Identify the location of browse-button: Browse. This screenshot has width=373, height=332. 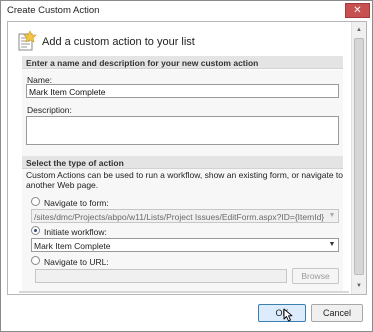
(315, 276).